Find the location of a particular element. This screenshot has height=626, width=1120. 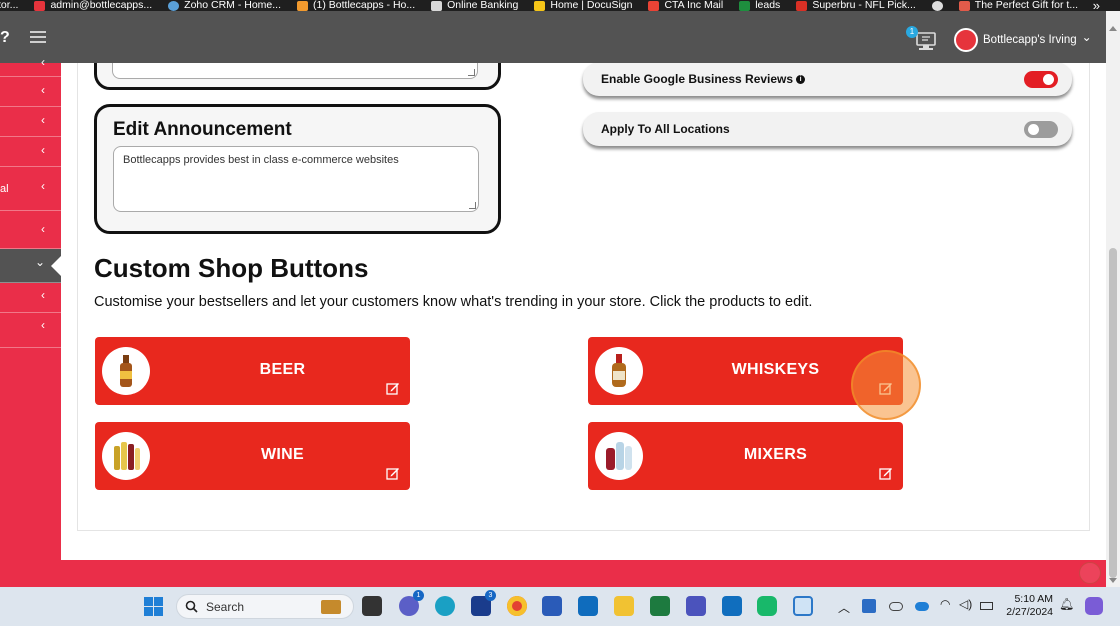

app-header: ? 1 Bottlecapp's Irving ⌄ is located at coordinates (553, 37).